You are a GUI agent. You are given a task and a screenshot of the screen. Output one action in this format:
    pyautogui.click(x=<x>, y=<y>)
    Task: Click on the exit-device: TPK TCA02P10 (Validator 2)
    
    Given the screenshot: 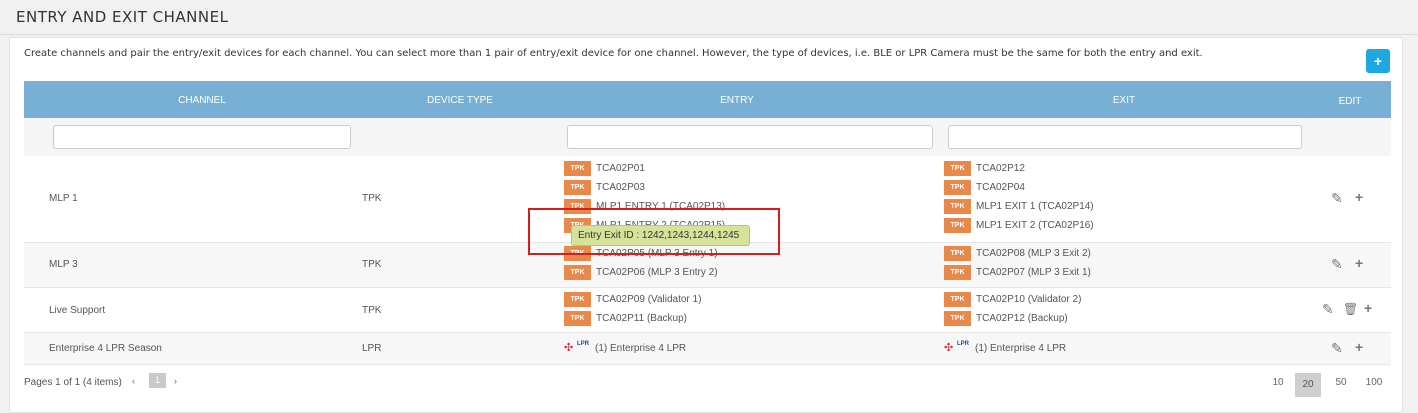 What is the action you would take?
    pyautogui.click(x=1012, y=299)
    